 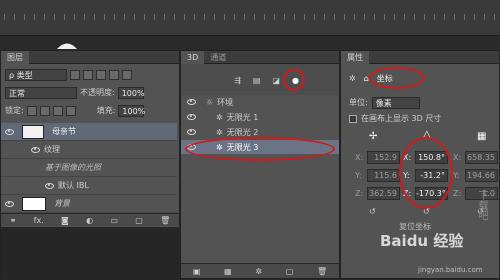 What do you see at coordinates (426, 211) in the screenshot?
I see `reset-rotate-icon: ↺` at bounding box center [426, 211].